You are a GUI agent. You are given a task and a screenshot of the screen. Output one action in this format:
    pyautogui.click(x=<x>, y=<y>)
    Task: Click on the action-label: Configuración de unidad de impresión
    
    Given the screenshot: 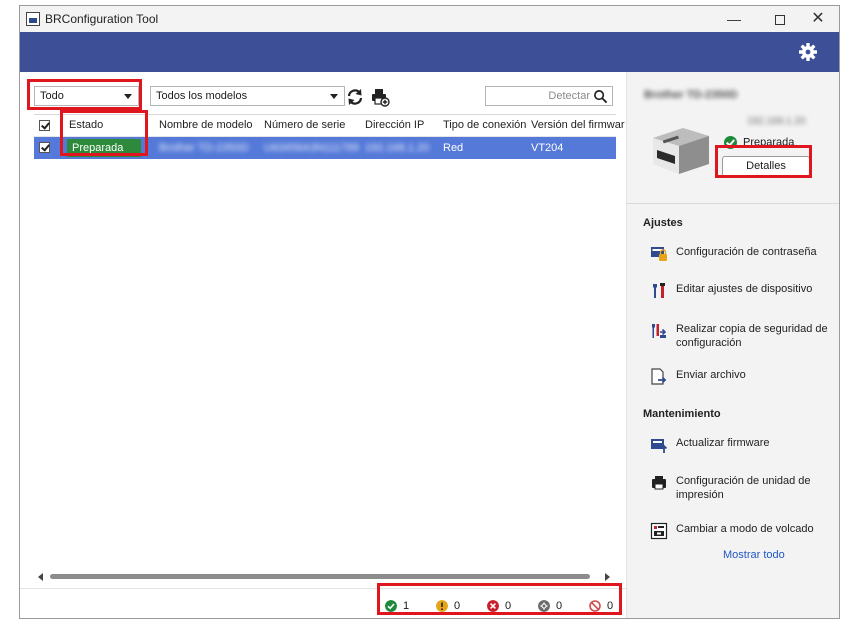 What is the action you would take?
    pyautogui.click(x=743, y=488)
    